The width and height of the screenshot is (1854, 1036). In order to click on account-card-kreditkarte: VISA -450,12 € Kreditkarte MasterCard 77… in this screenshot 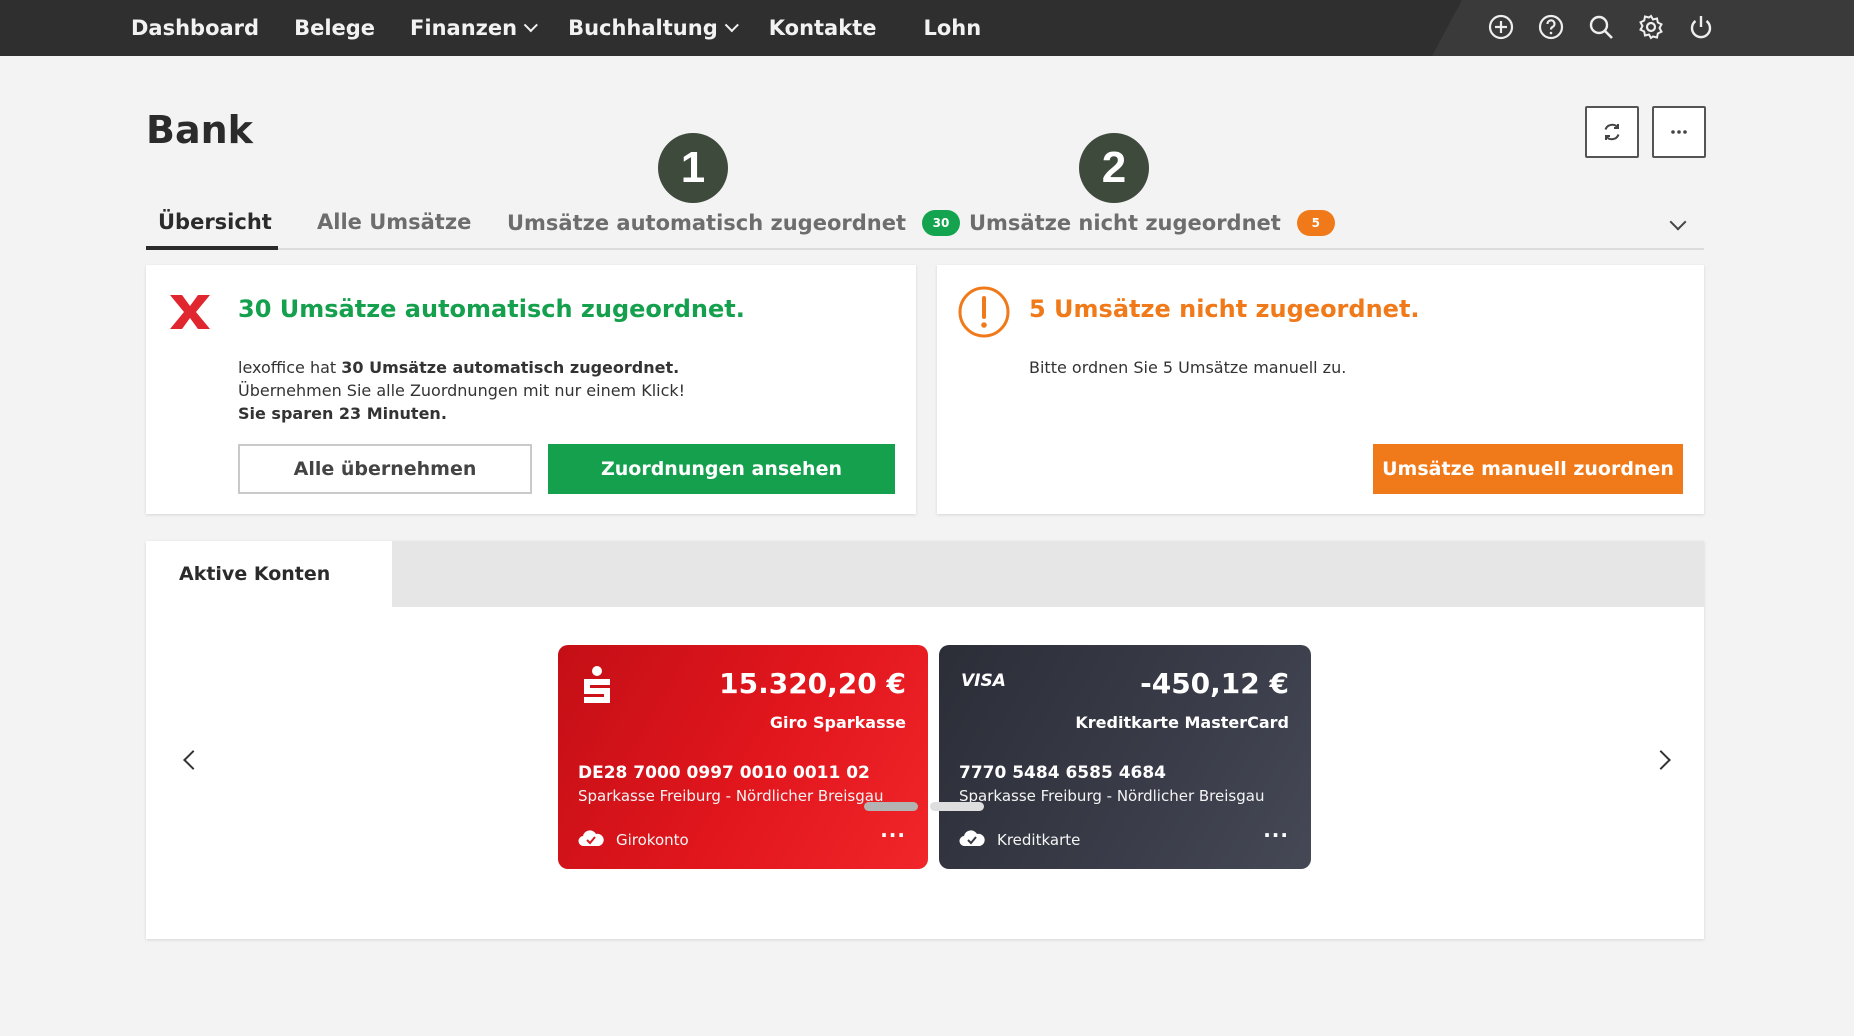, I will do `click(1125, 757)`.